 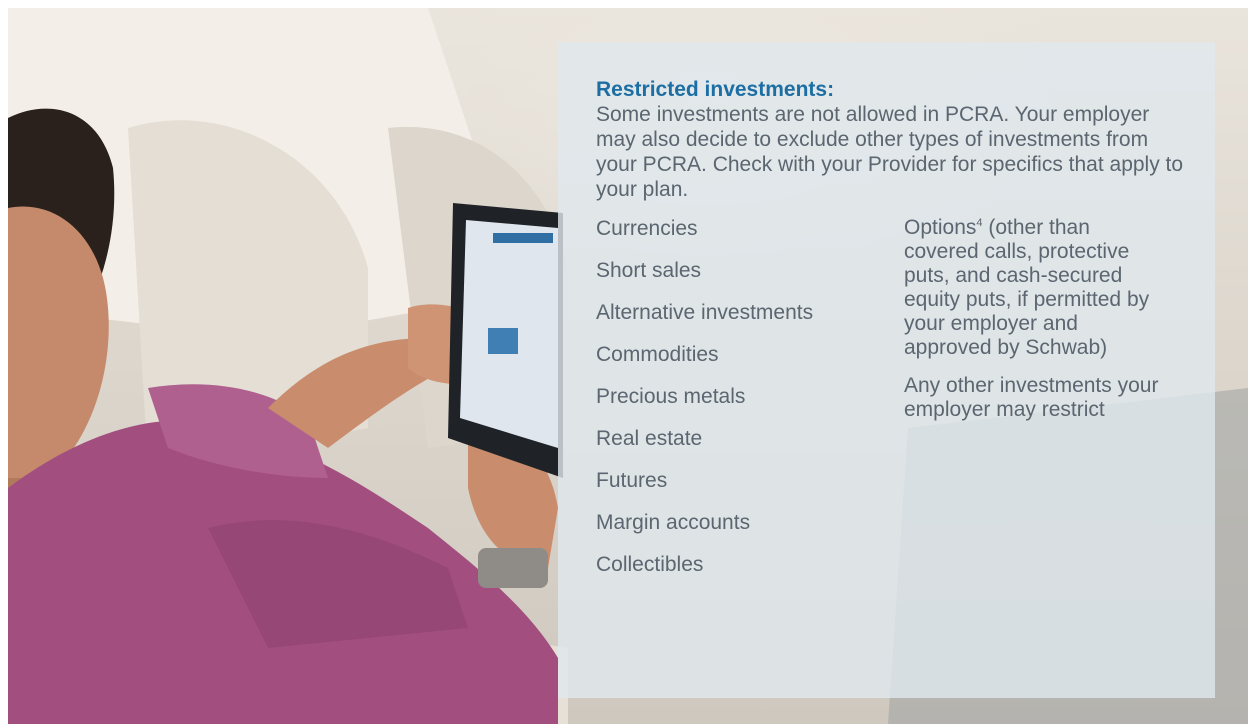 I want to click on list-item: Futures, so click(x=632, y=480).